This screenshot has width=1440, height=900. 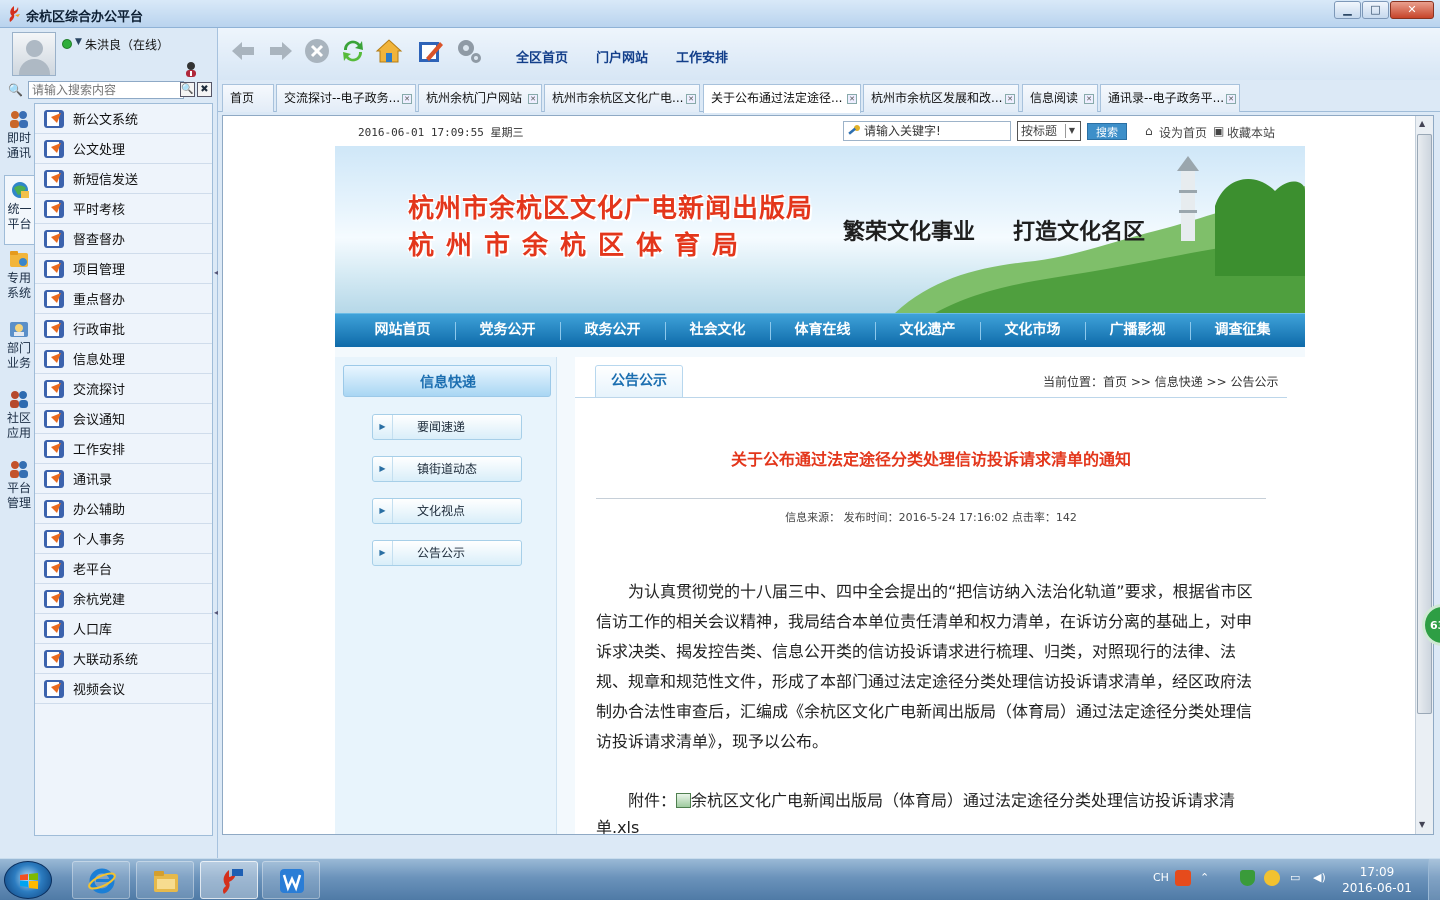 What do you see at coordinates (1204, 877) in the screenshot?
I see `tray-expand-icon: ⌃` at bounding box center [1204, 877].